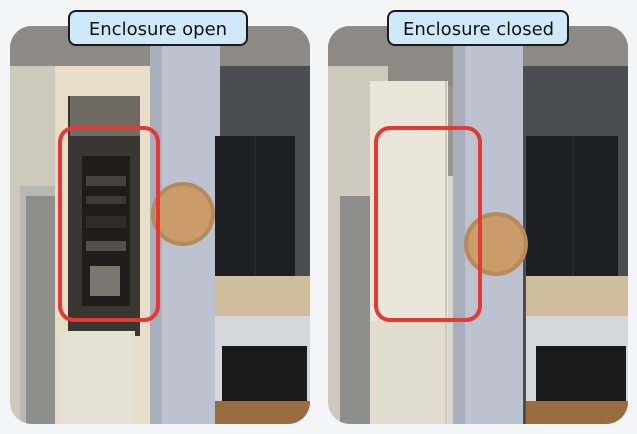  What do you see at coordinates (158, 28) in the screenshot?
I see `label-enclosure-open: Enclosure open` at bounding box center [158, 28].